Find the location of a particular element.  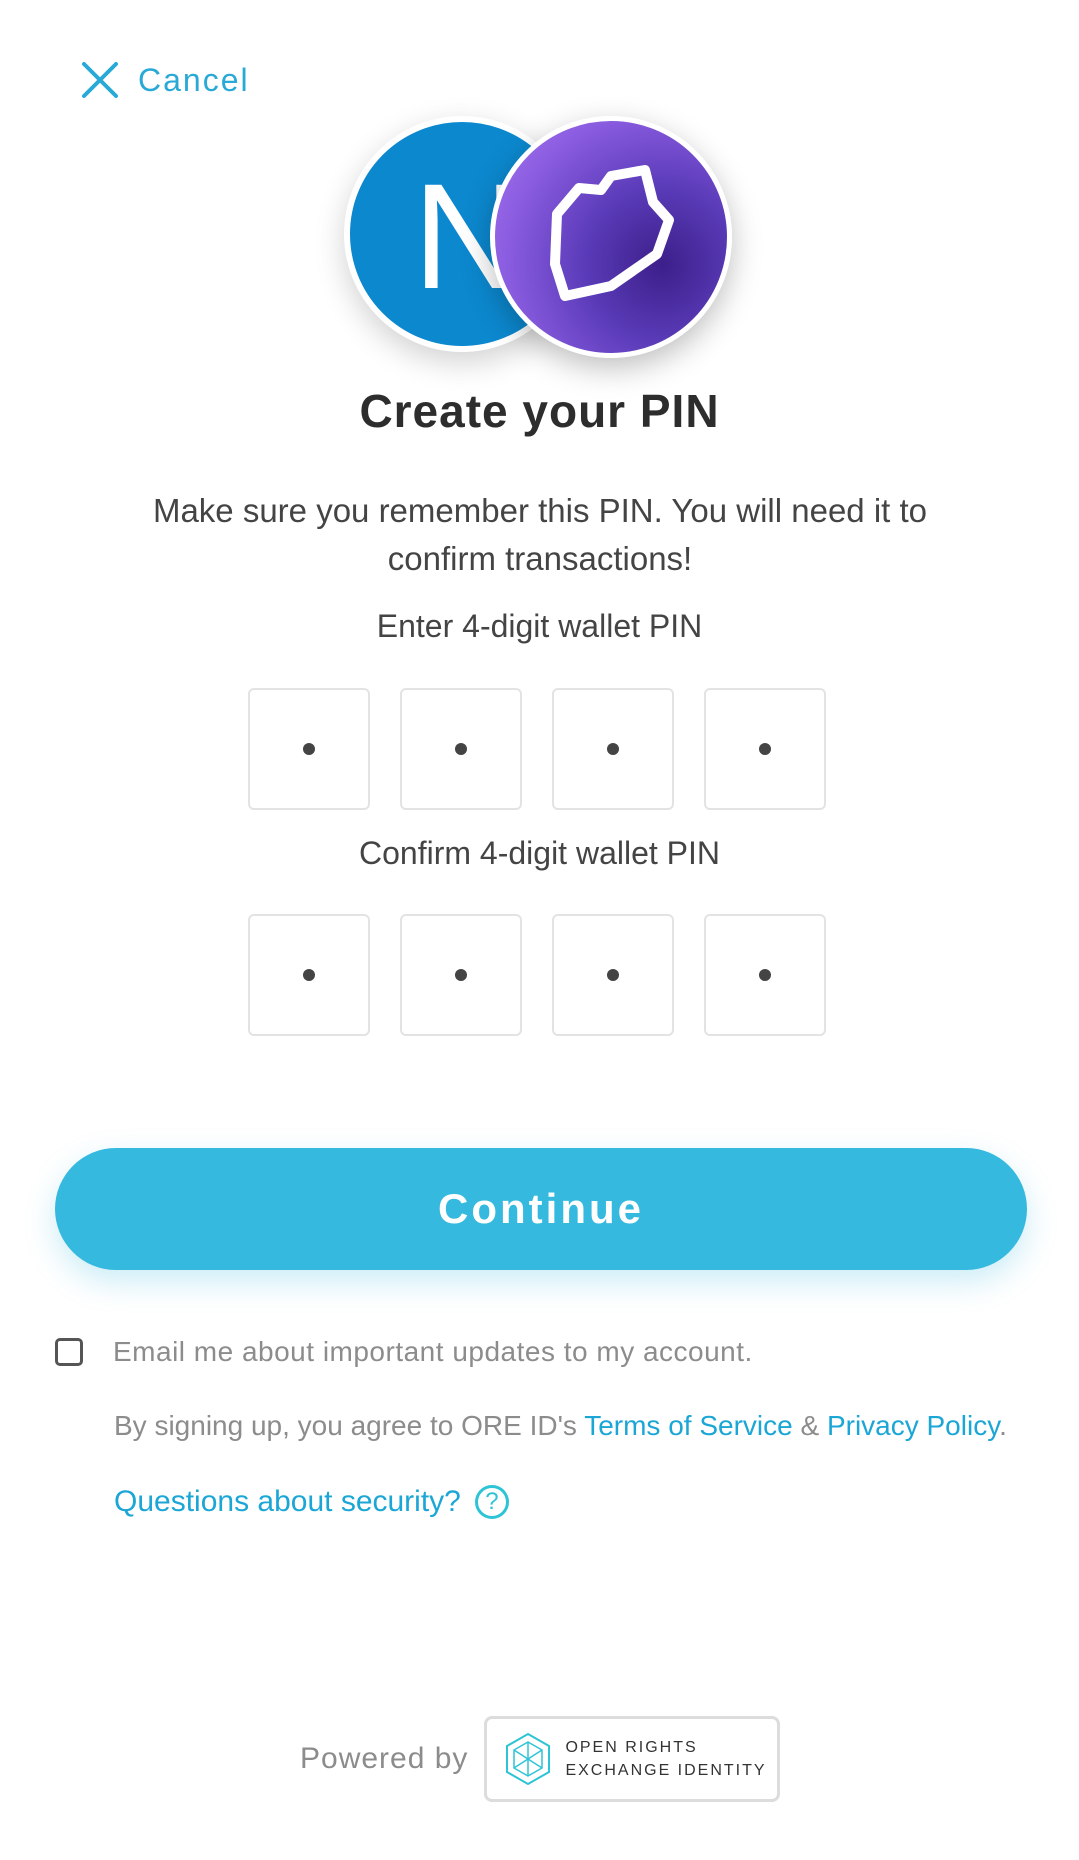

cancel-button: Cancel is located at coordinates (165, 80).